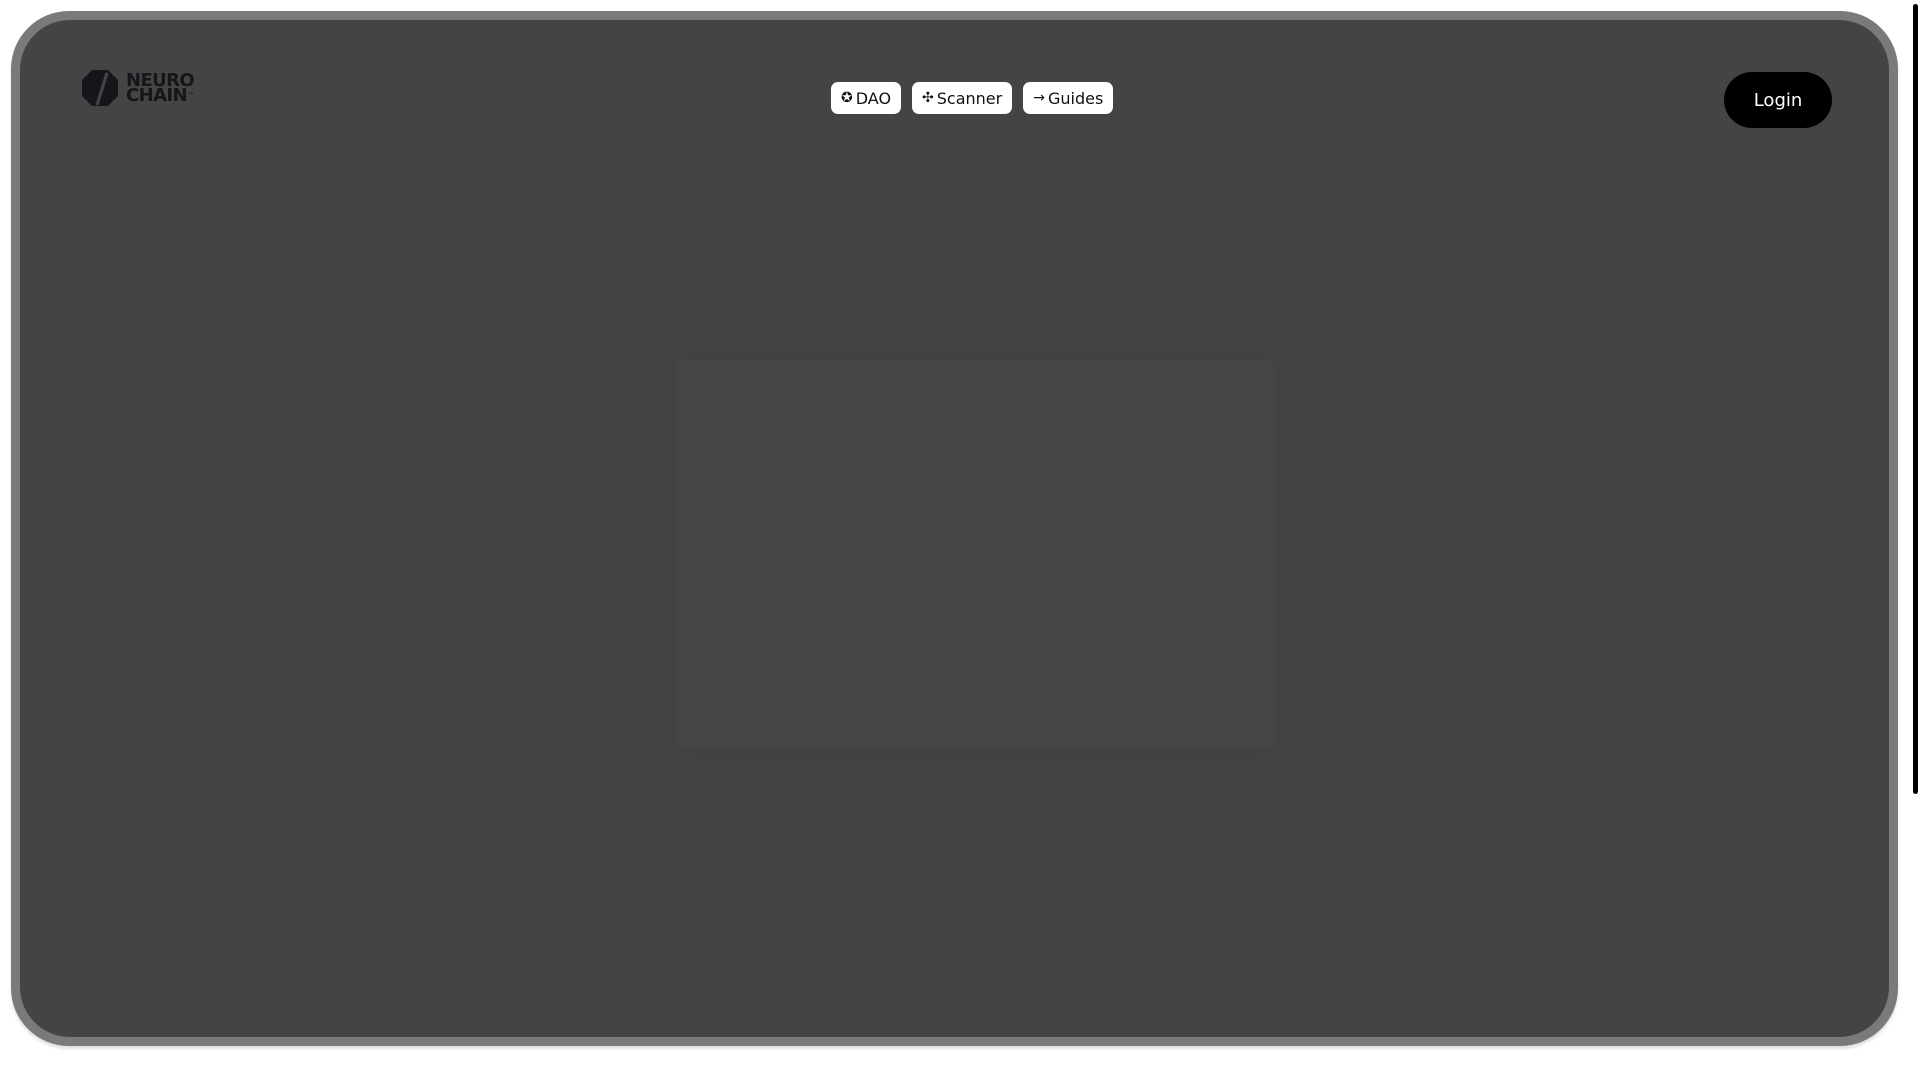 The width and height of the screenshot is (1920, 1080). Describe the element at coordinates (873, 98) in the screenshot. I see `nav-item-label: DAO` at that location.